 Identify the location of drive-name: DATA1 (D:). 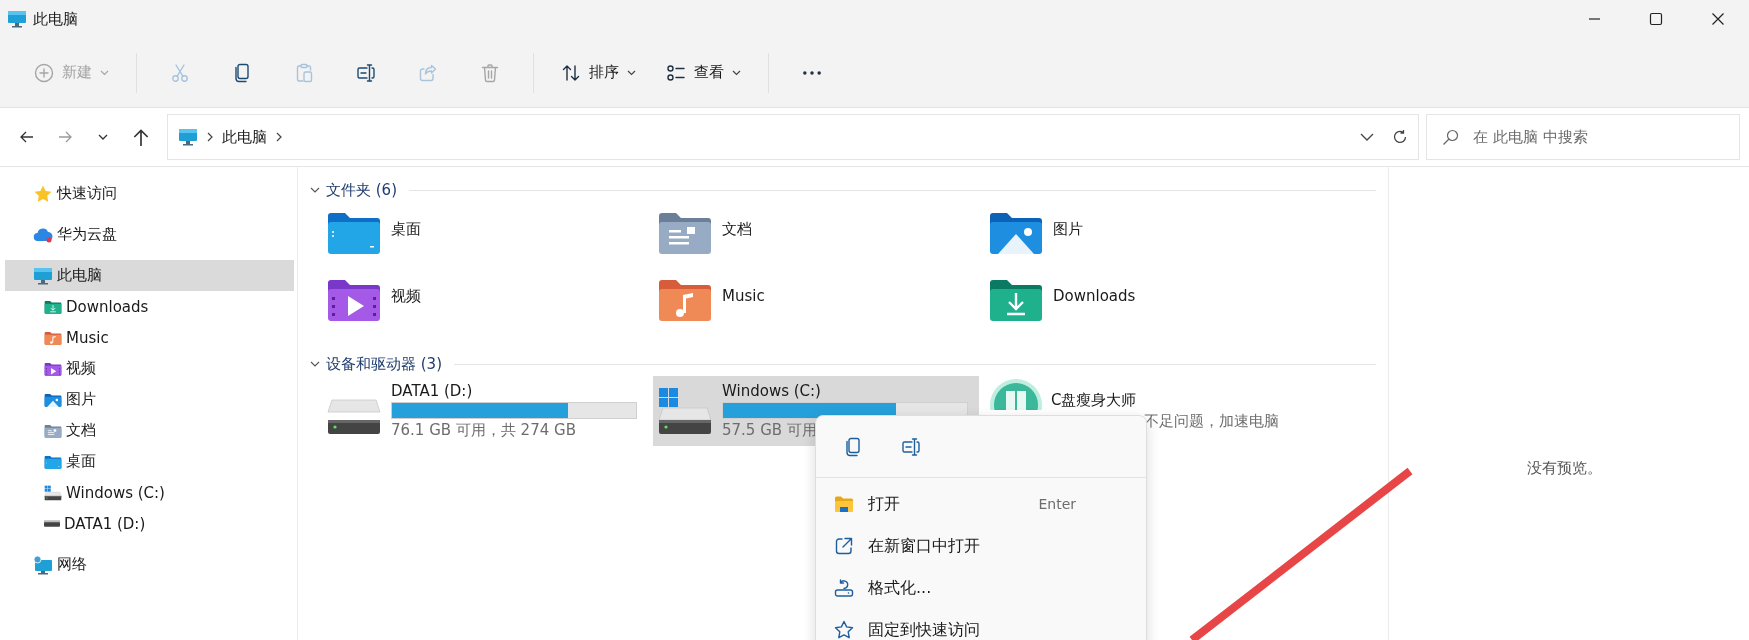
(432, 391).